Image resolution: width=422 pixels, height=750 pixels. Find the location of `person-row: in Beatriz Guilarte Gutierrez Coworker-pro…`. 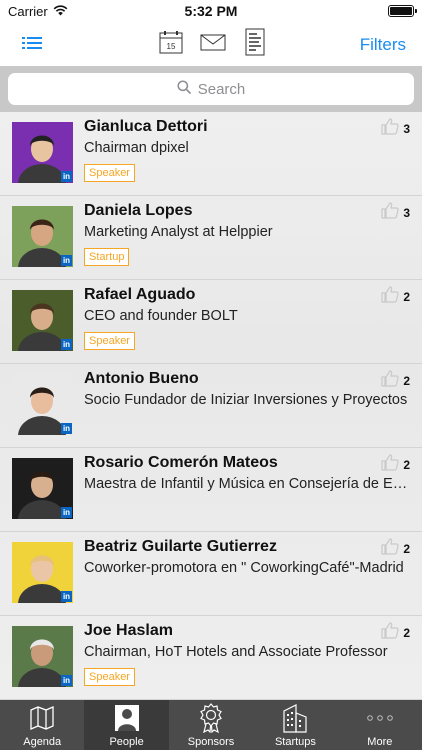

person-row: in Beatriz Guilarte Gutierrez Coworker-pro… is located at coordinates (211, 574).